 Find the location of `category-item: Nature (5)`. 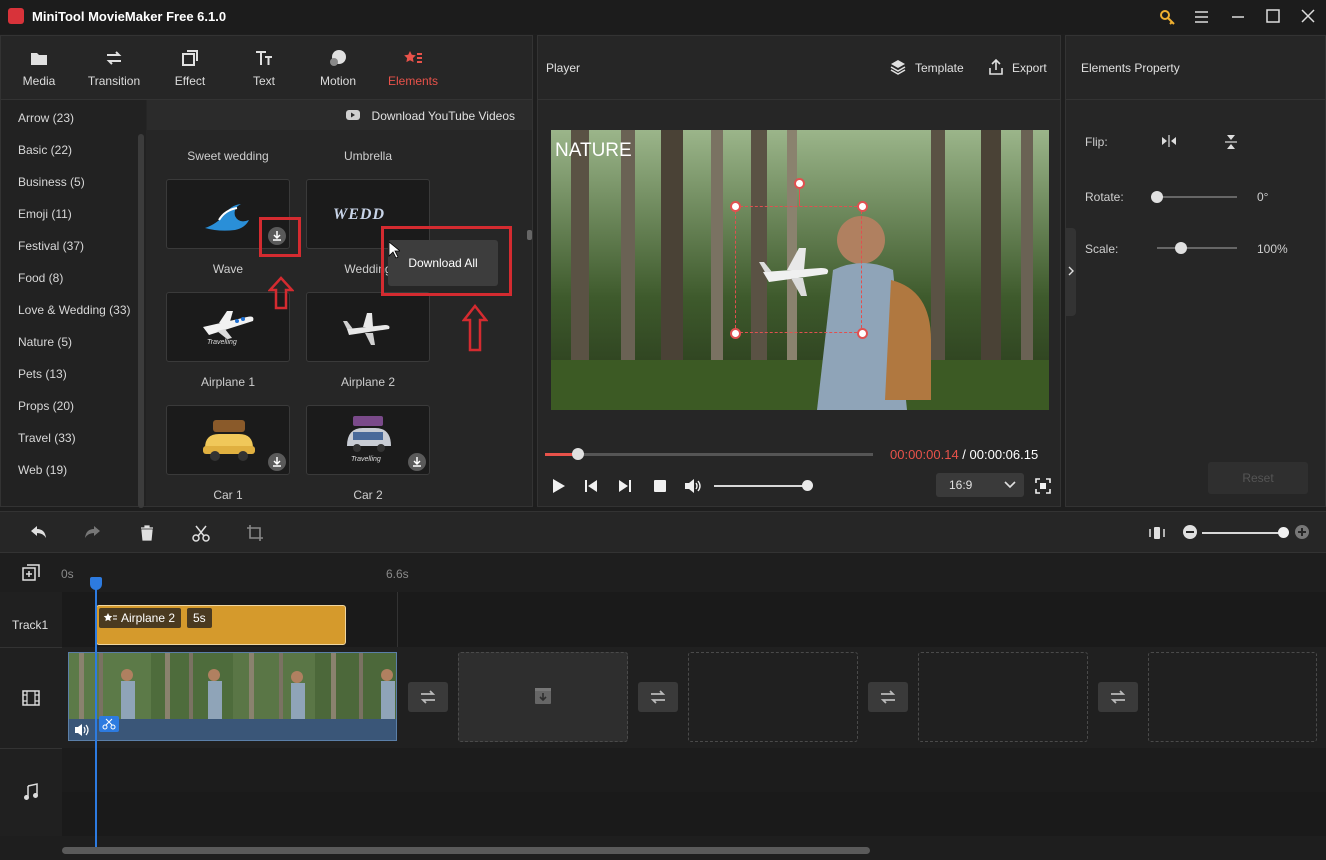

category-item: Nature (5) is located at coordinates (45, 342).